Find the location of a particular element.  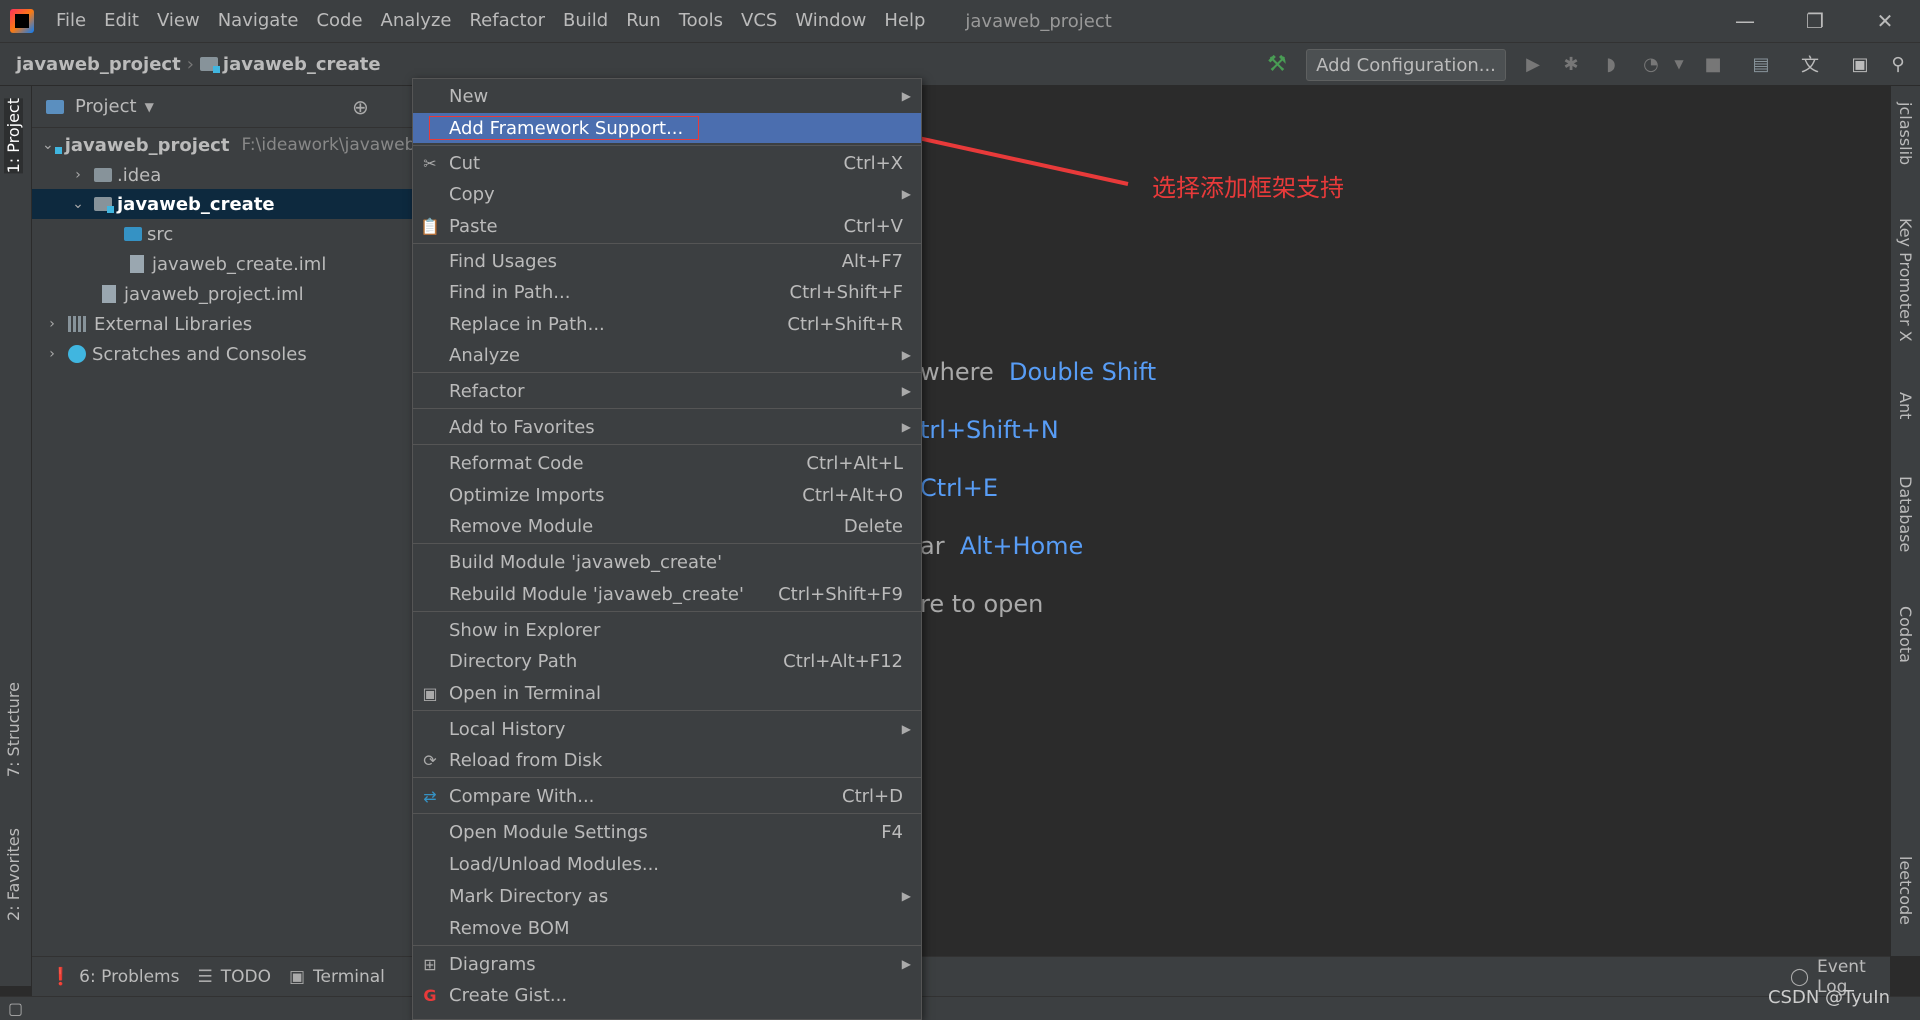

tab-todo: ☰ TODO is located at coordinates (234, 977).